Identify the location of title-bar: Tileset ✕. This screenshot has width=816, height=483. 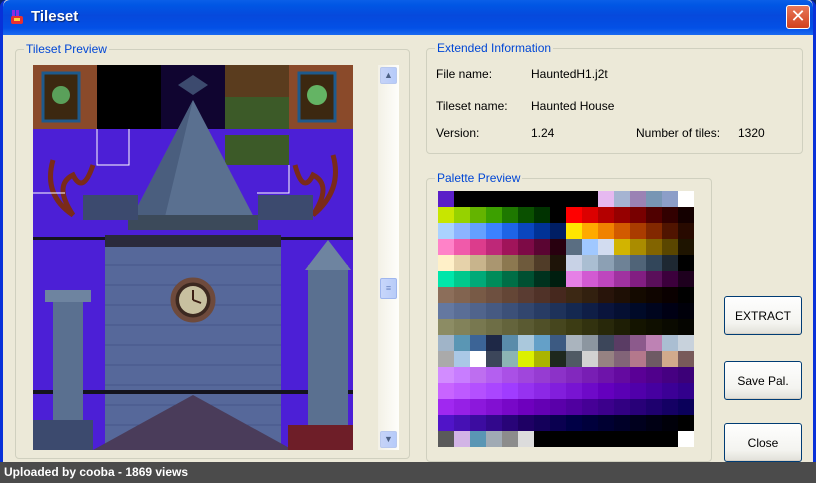
(408, 17).